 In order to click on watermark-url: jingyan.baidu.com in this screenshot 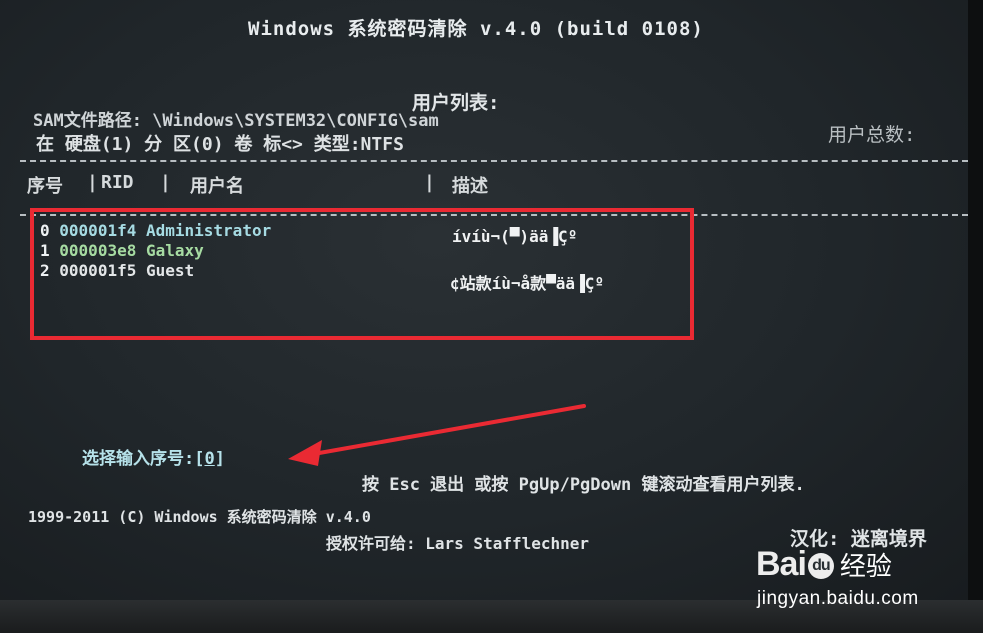, I will do `click(838, 598)`.